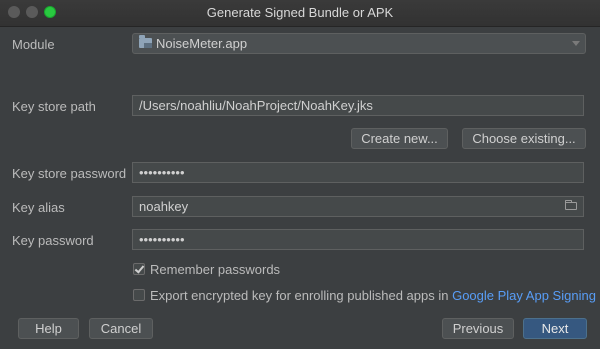  Describe the element at coordinates (358, 206) in the screenshot. I see `key-alias-field: noahkey` at that location.